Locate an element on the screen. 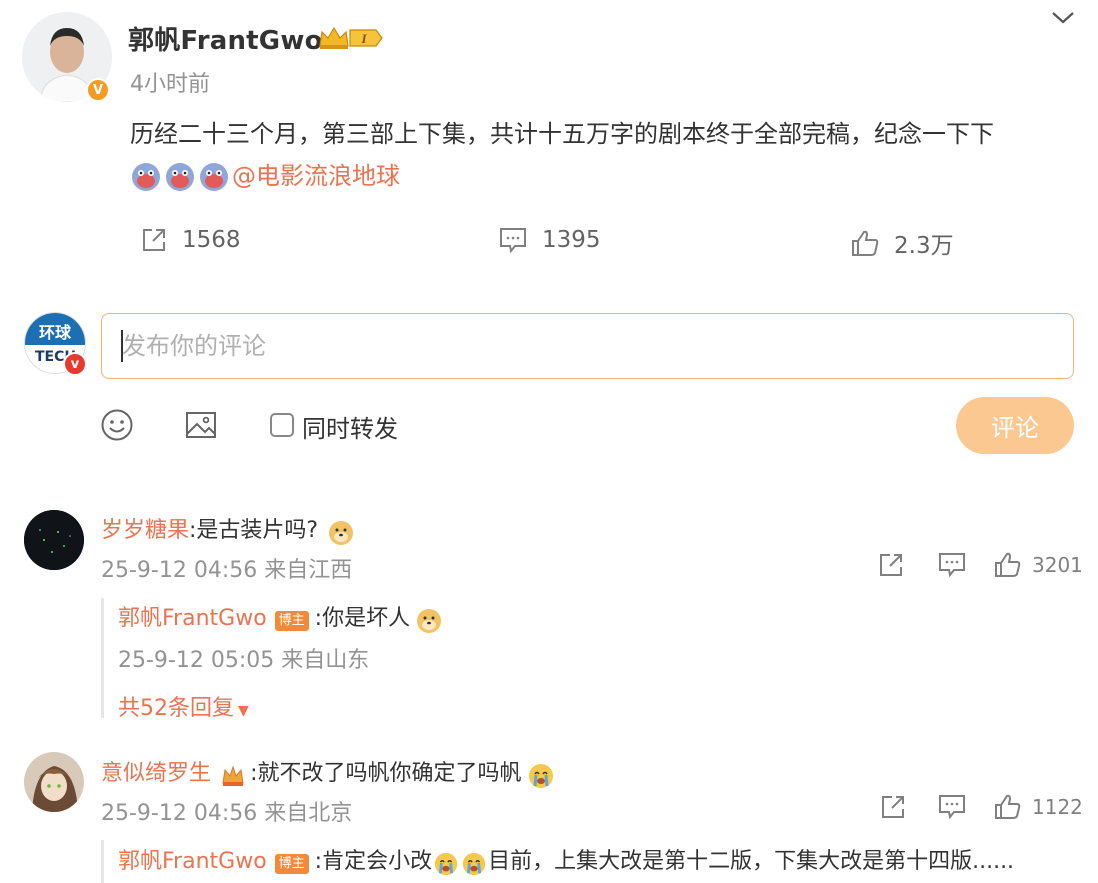  like-button: 2.3万 is located at coordinates (902, 243).